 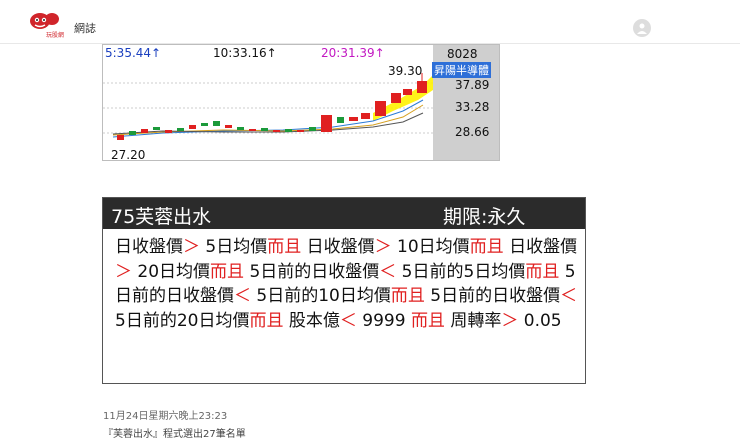 I want to click on strategy-title: 75芙蓉出水, so click(x=161, y=217).